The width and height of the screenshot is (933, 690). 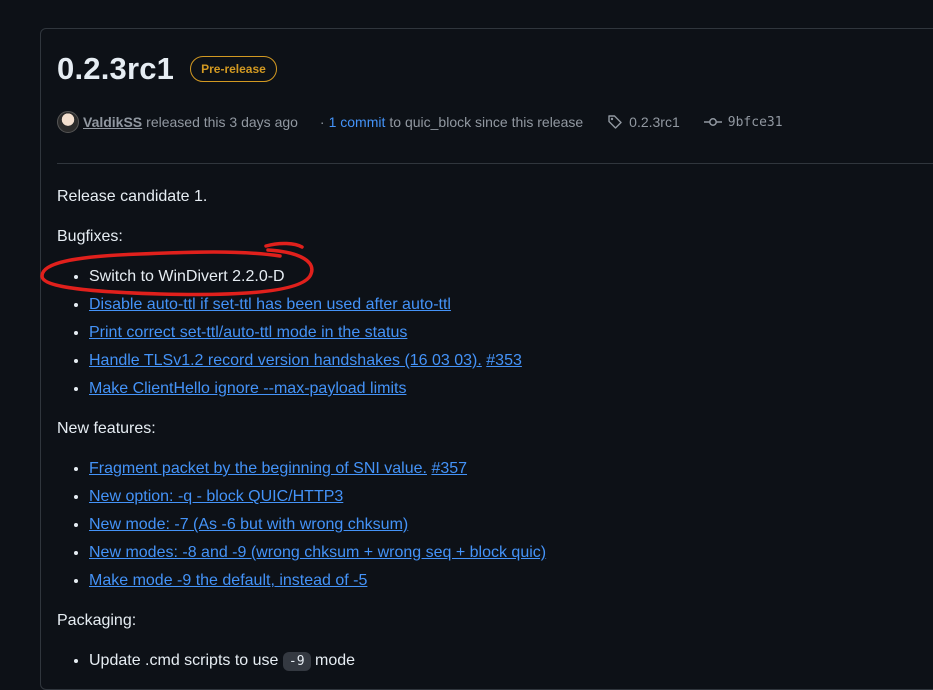 I want to click on divider, so click(x=495, y=163).